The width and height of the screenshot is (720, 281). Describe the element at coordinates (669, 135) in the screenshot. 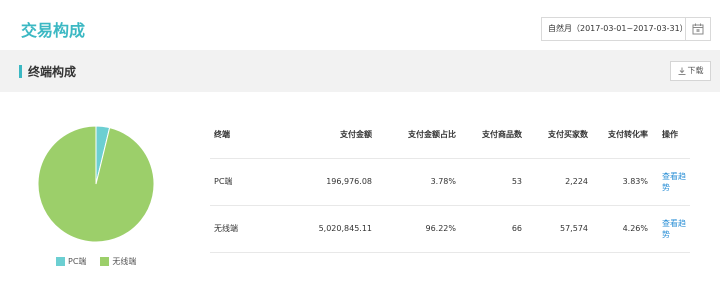

I see `col-header-action: 操作` at that location.